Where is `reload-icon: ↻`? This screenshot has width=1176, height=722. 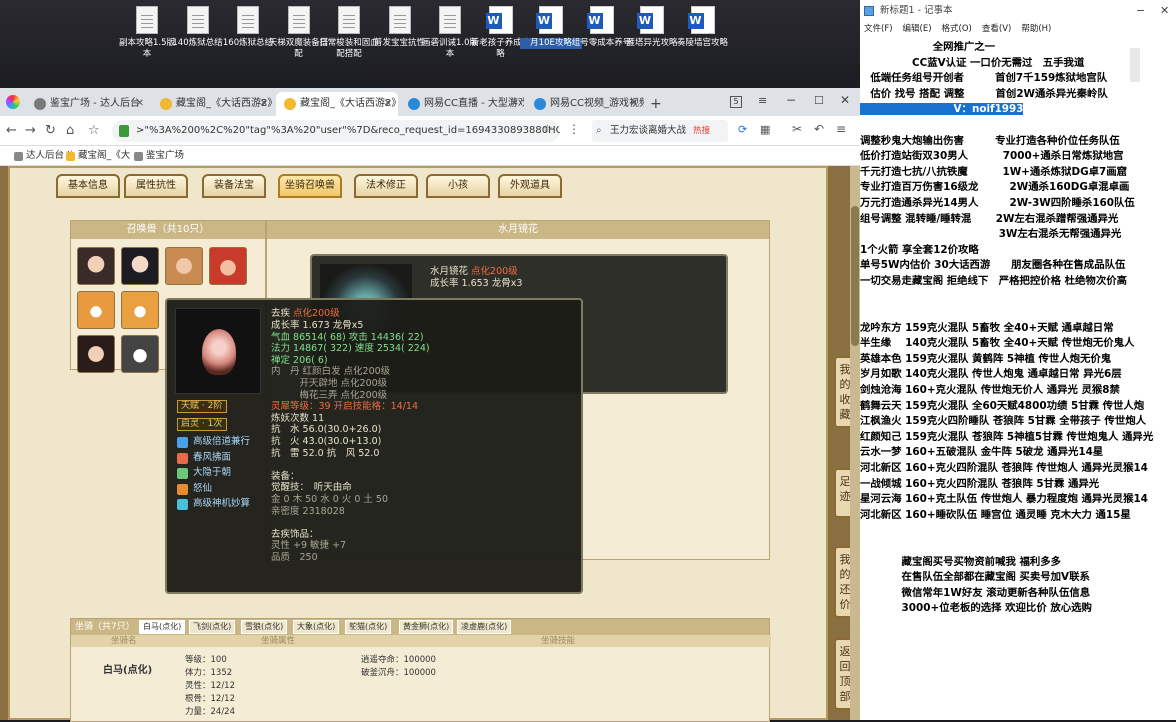
reload-icon: ↻ is located at coordinates (50, 130).